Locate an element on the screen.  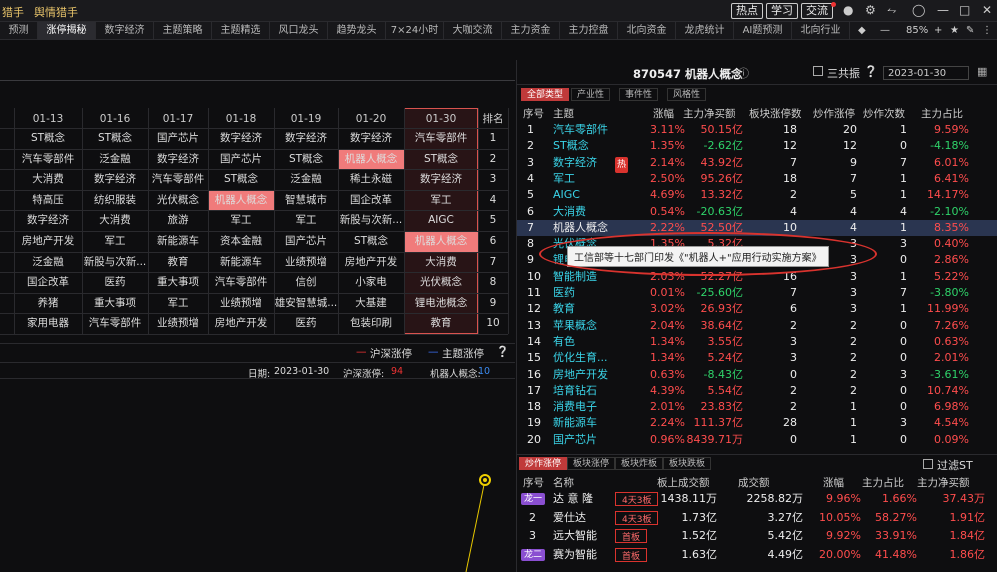
stock-row: 3 远大智能 首板 1.52亿 5.42亿 9.92% 33.91% 1.84亿 is located at coordinates (757, 537).